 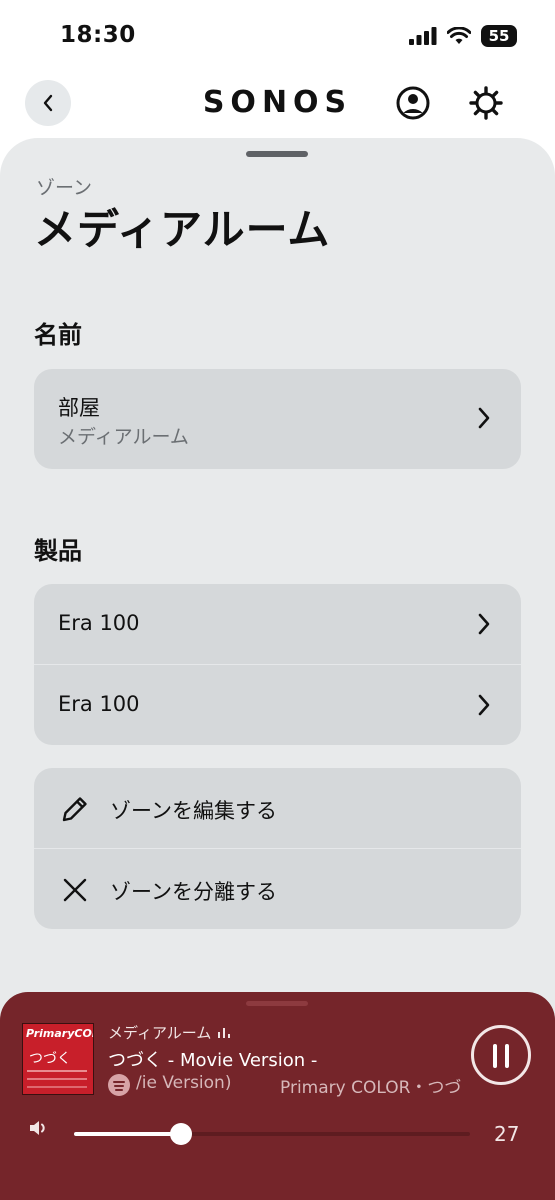 I want to click on edit-zone-button: ゾーンを編集する, so click(x=277, y=808).